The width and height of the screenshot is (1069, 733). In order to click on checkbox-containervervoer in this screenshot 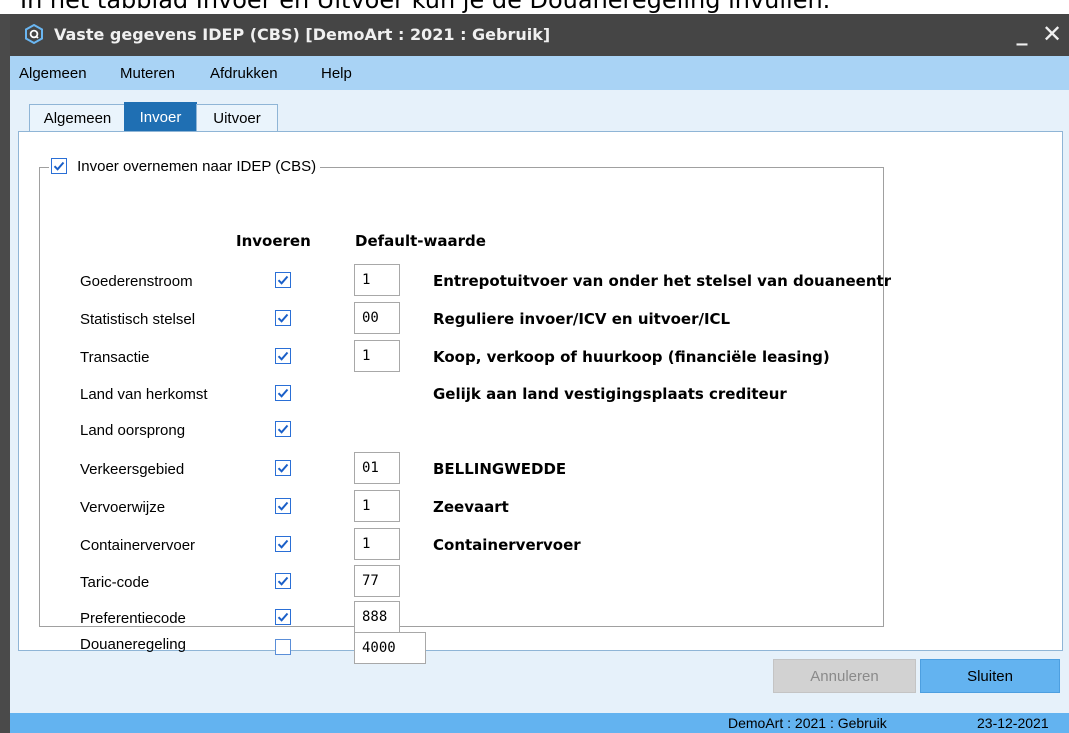, I will do `click(283, 544)`.